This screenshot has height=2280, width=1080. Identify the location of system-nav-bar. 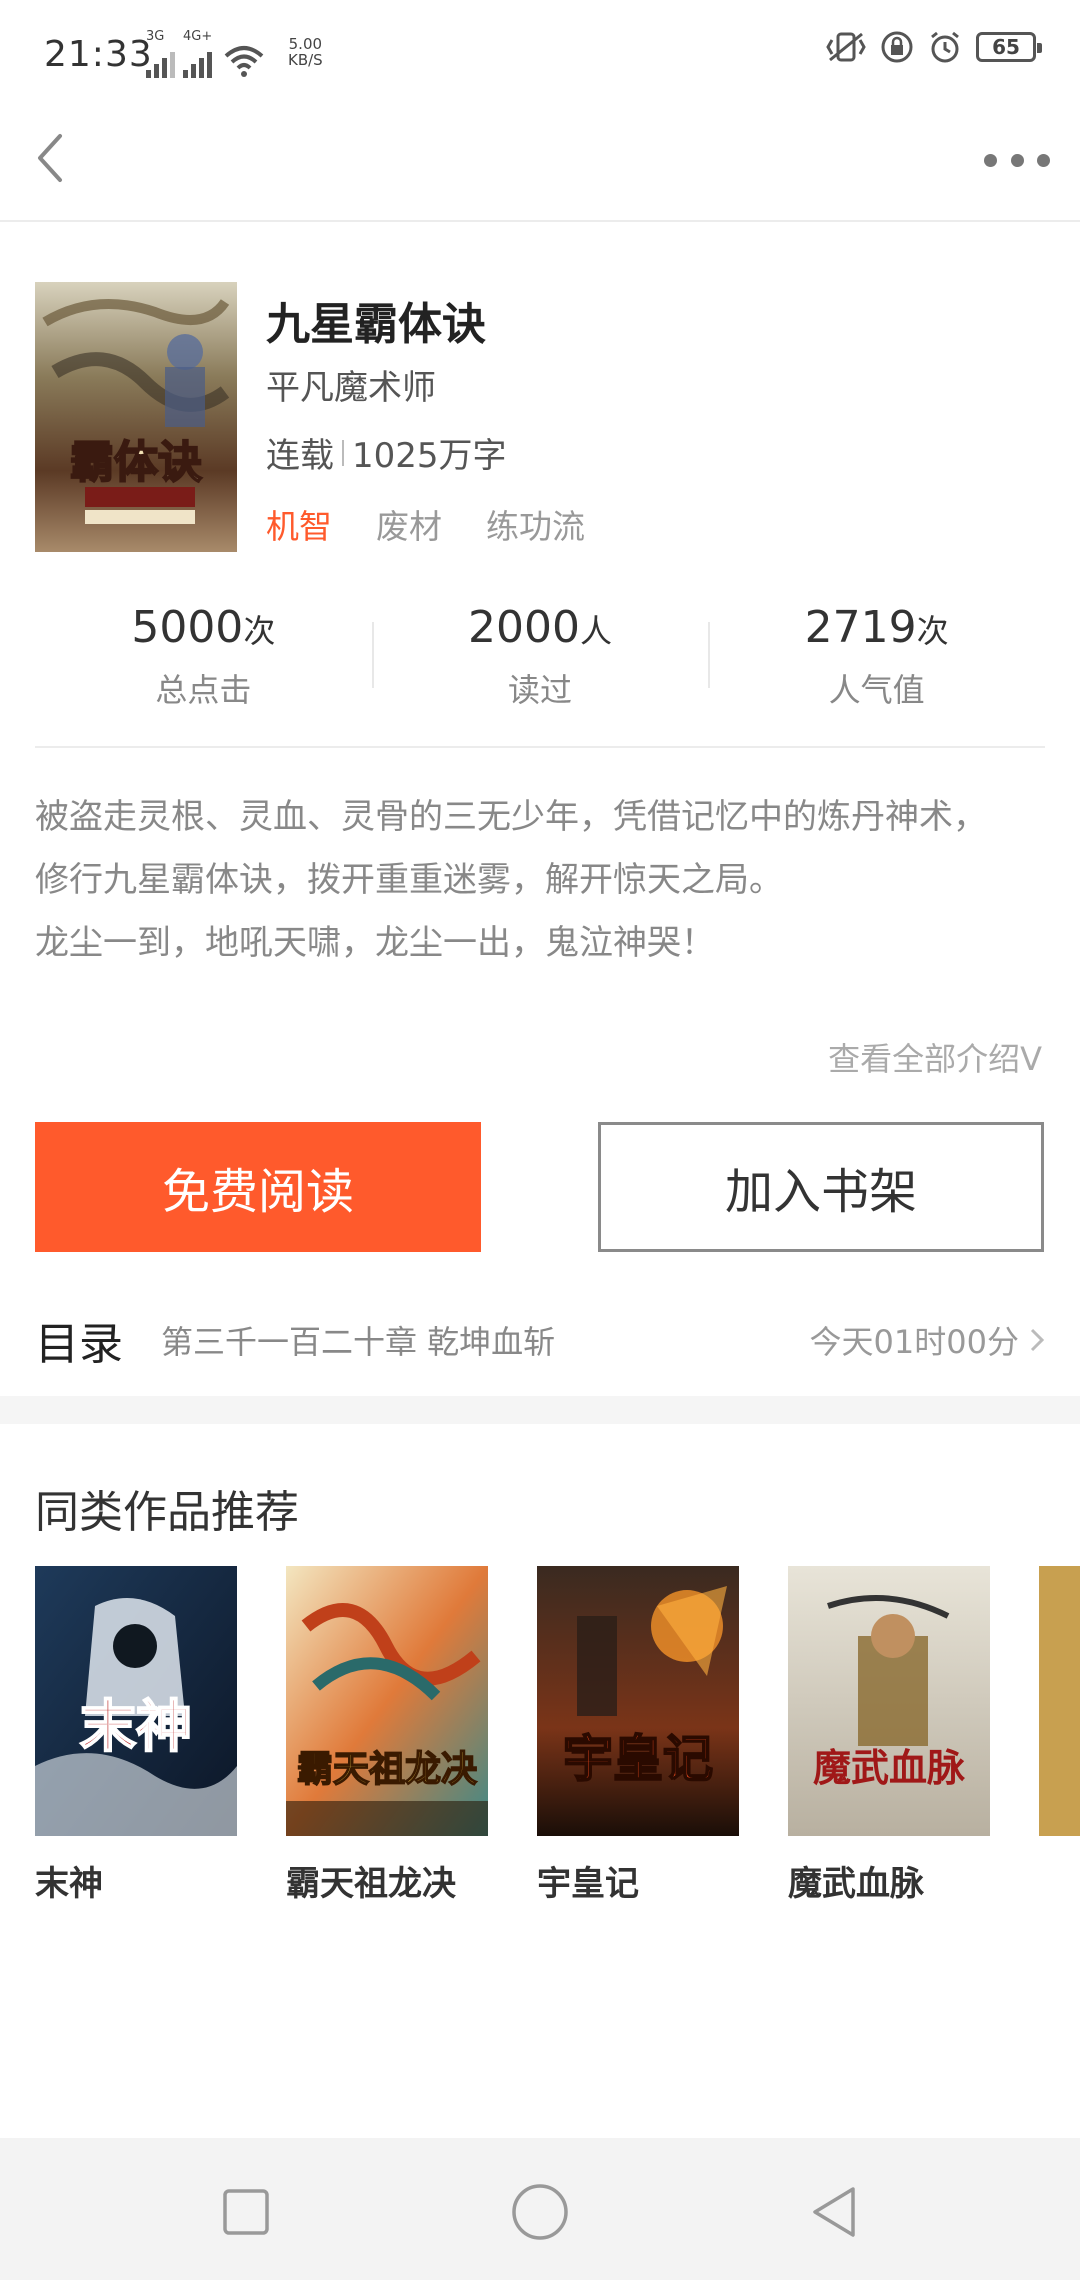
(540, 2209).